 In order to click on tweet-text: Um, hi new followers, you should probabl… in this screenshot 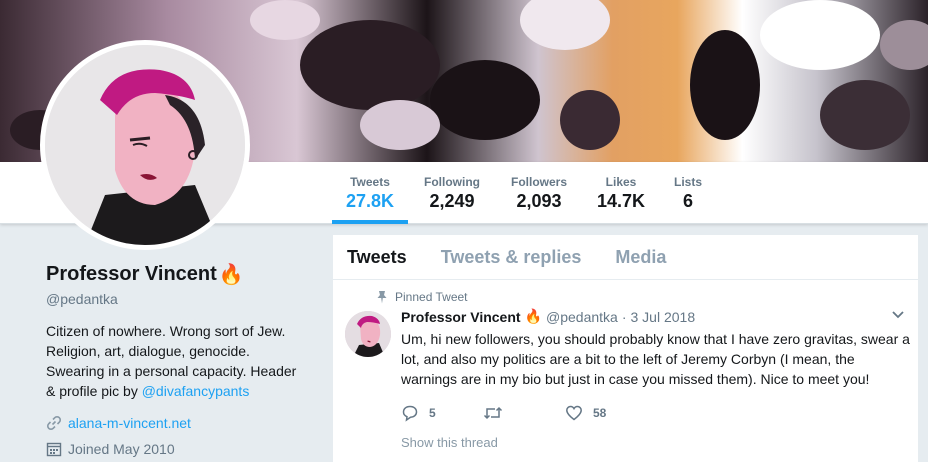, I will do `click(655, 359)`.